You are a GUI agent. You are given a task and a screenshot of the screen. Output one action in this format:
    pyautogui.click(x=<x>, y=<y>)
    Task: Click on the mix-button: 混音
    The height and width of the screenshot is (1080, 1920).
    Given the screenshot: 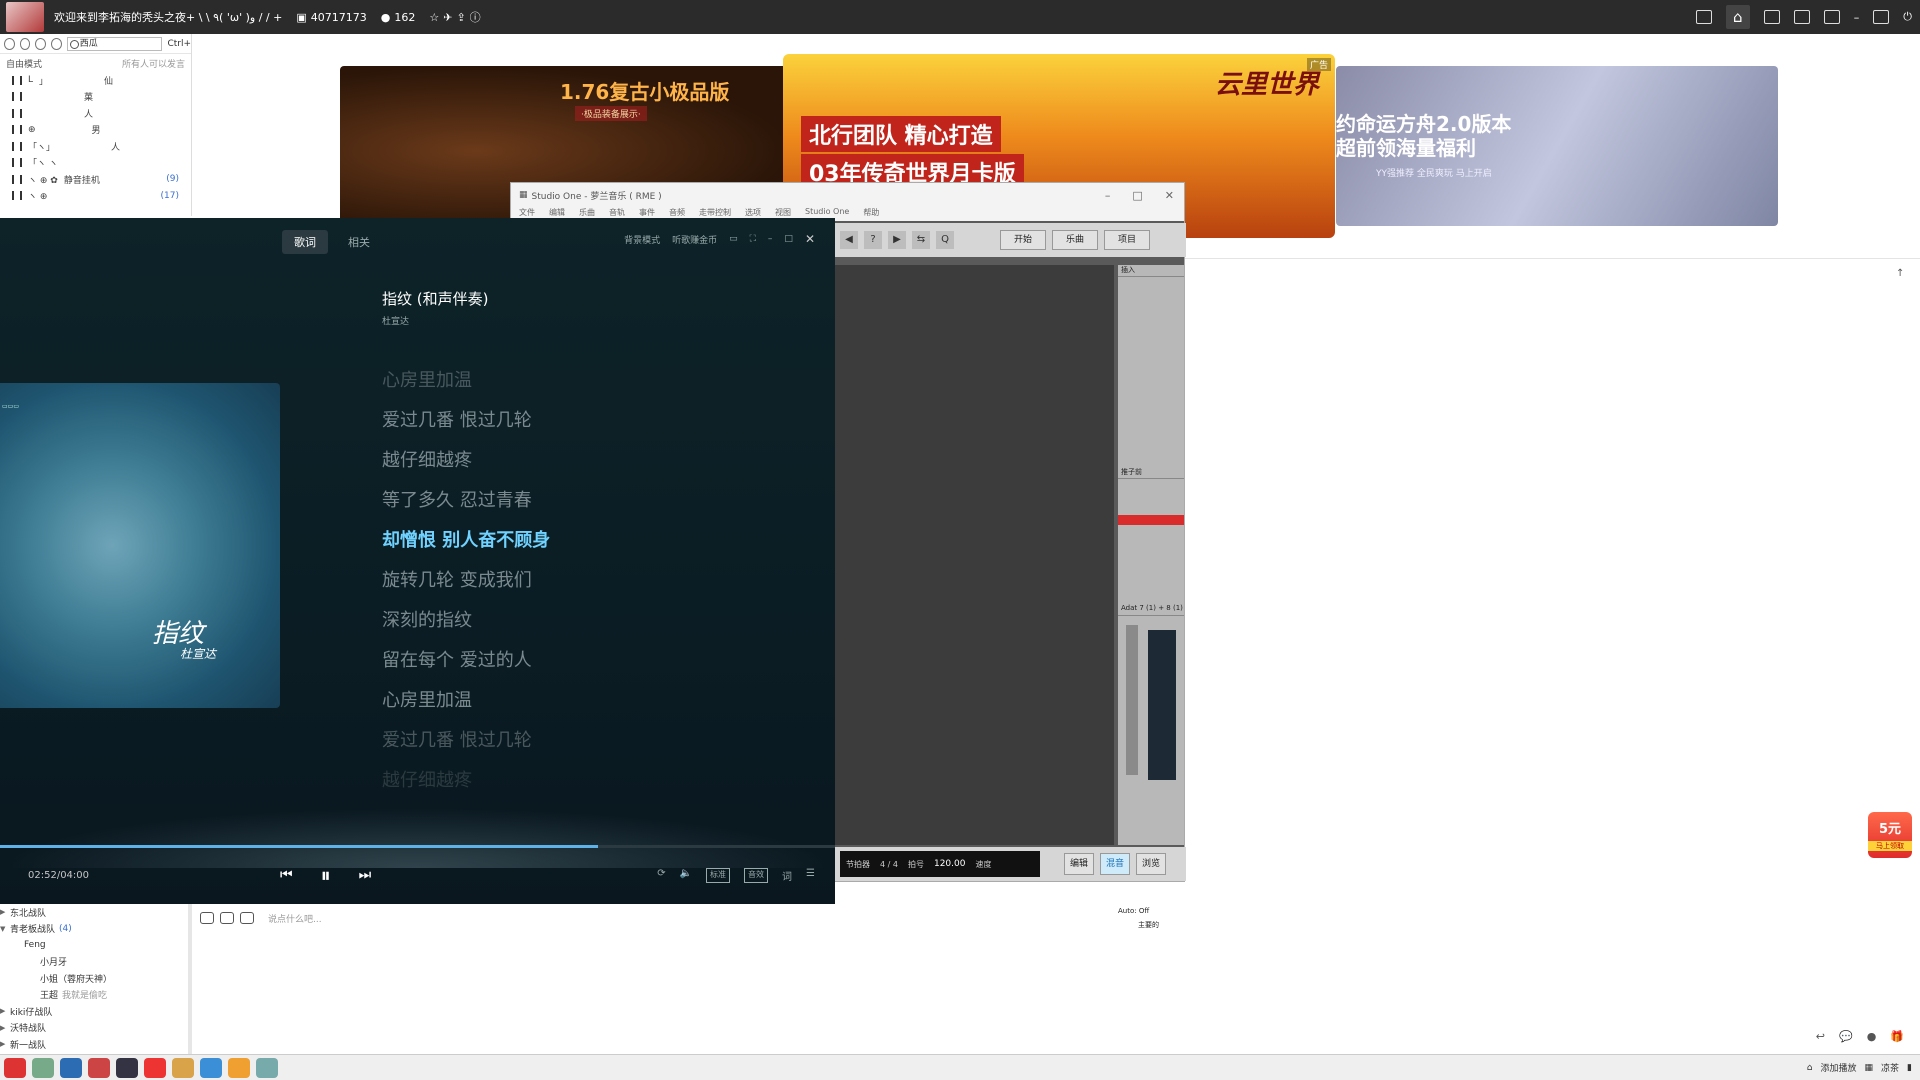 What is the action you would take?
    pyautogui.click(x=1115, y=864)
    